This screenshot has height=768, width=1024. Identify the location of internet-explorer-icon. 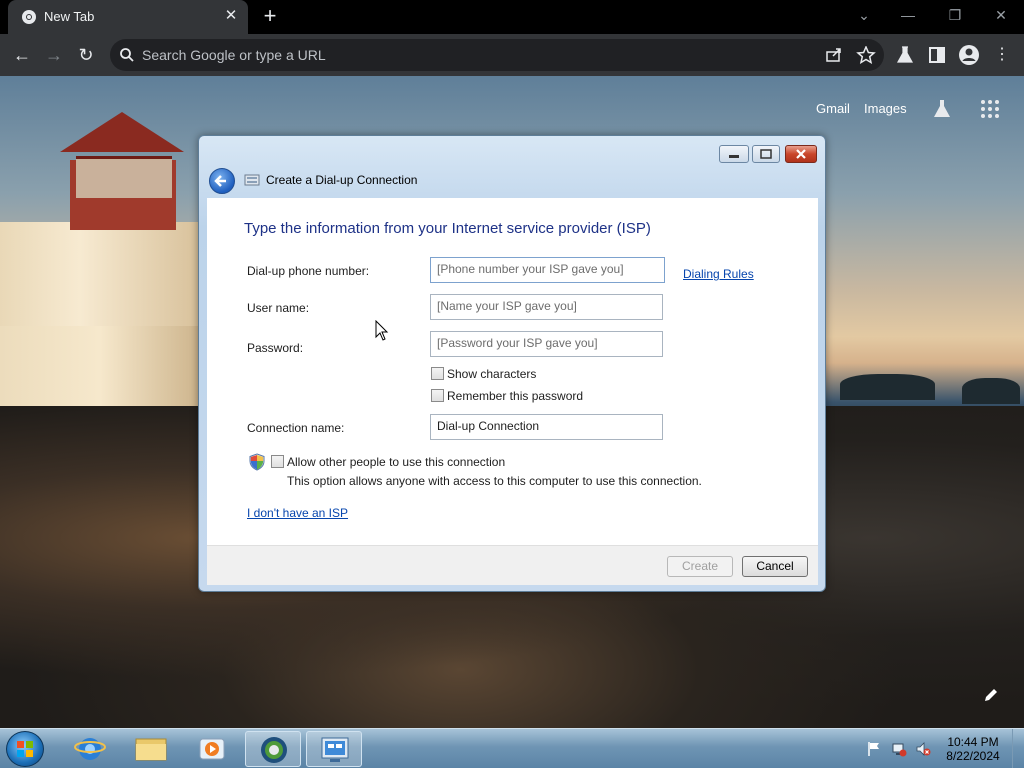
(90, 749).